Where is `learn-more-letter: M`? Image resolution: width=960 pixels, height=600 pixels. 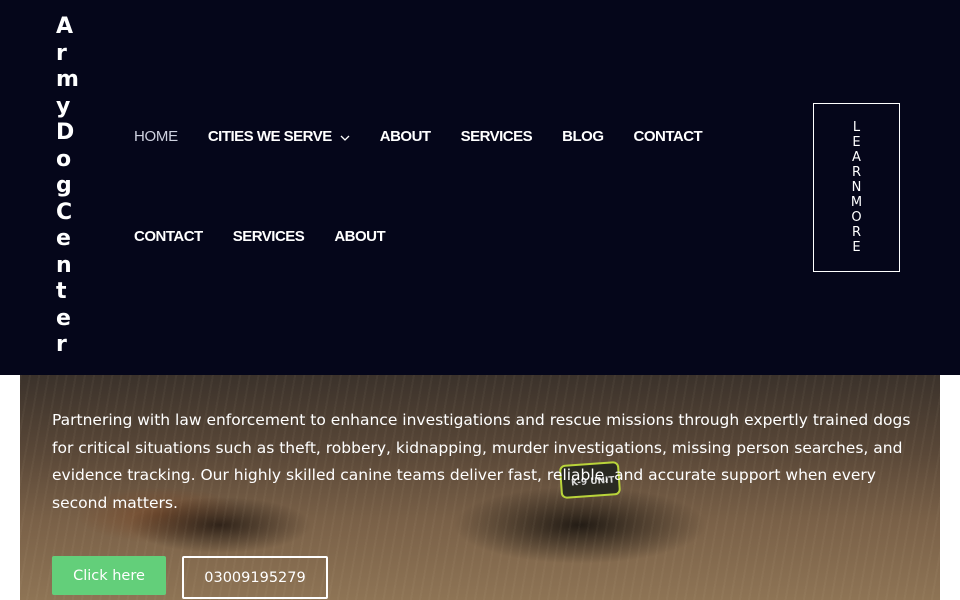
learn-more-letter: M is located at coordinates (856, 202).